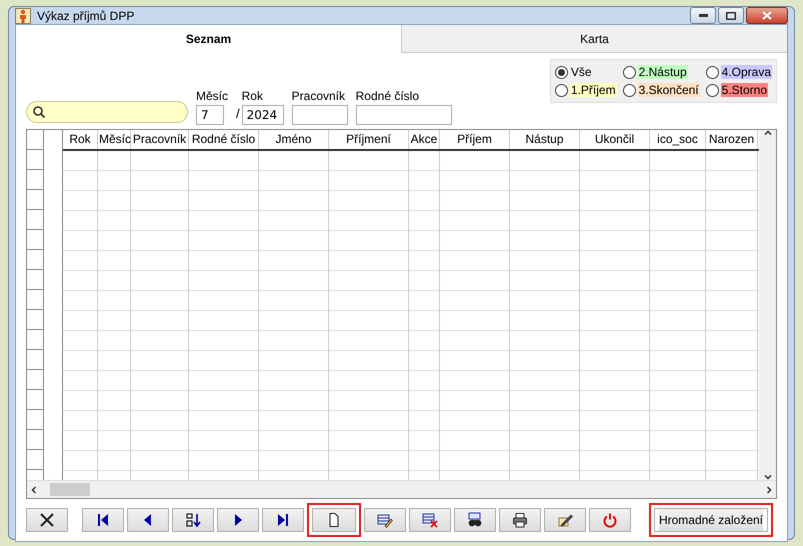  I want to click on binoculars-icon, so click(475, 520).